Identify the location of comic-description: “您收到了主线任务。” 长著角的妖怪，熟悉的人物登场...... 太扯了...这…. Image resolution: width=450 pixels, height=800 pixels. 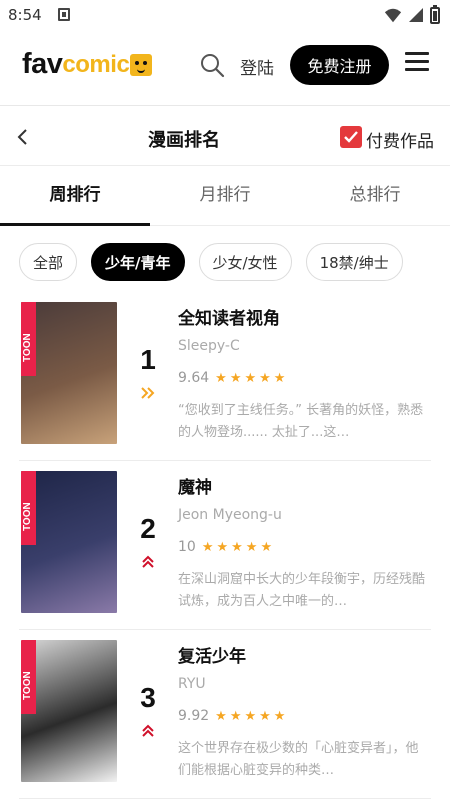
(301, 421).